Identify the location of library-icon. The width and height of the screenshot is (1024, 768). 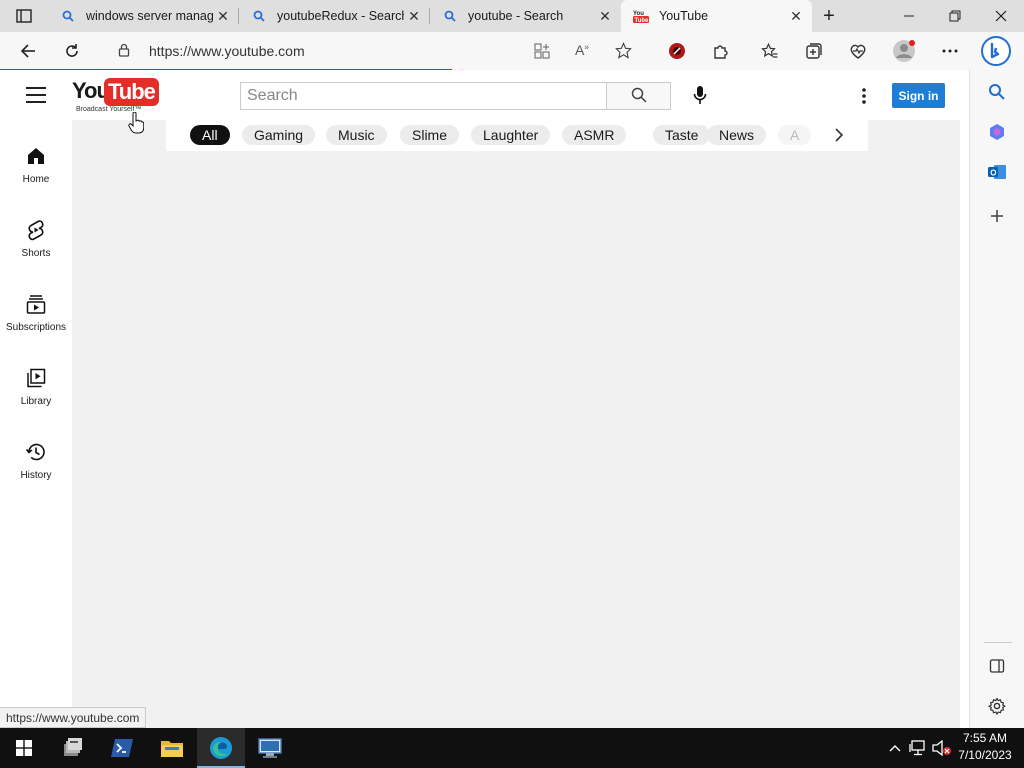
(36, 378).